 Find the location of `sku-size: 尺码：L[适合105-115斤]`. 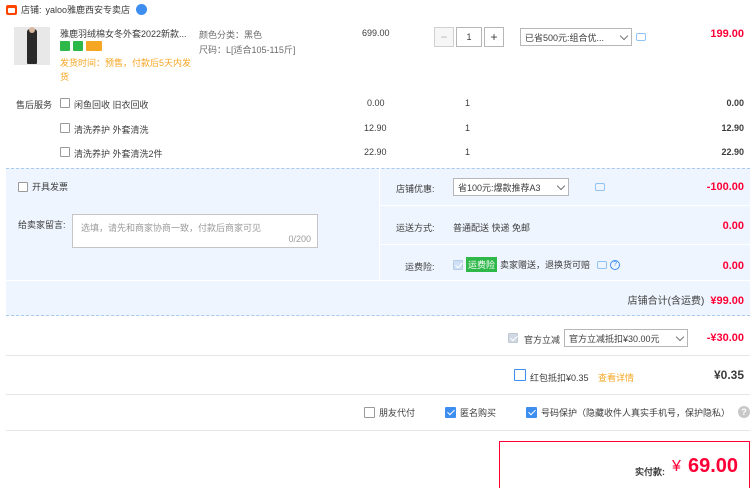

sku-size: 尺码：L[适合105-115斤] is located at coordinates (247, 50).